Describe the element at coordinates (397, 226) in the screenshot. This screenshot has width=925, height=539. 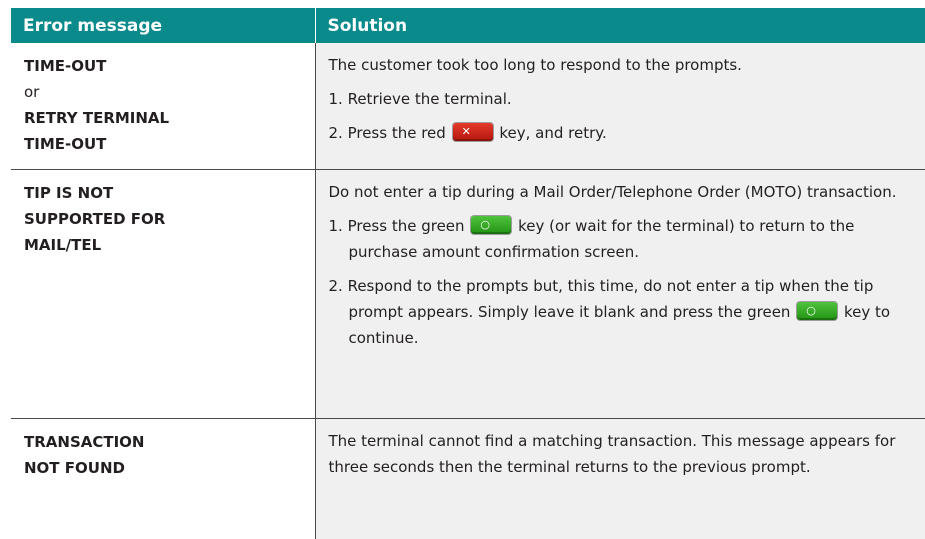
I see `step-text: 1. Press the green` at that location.